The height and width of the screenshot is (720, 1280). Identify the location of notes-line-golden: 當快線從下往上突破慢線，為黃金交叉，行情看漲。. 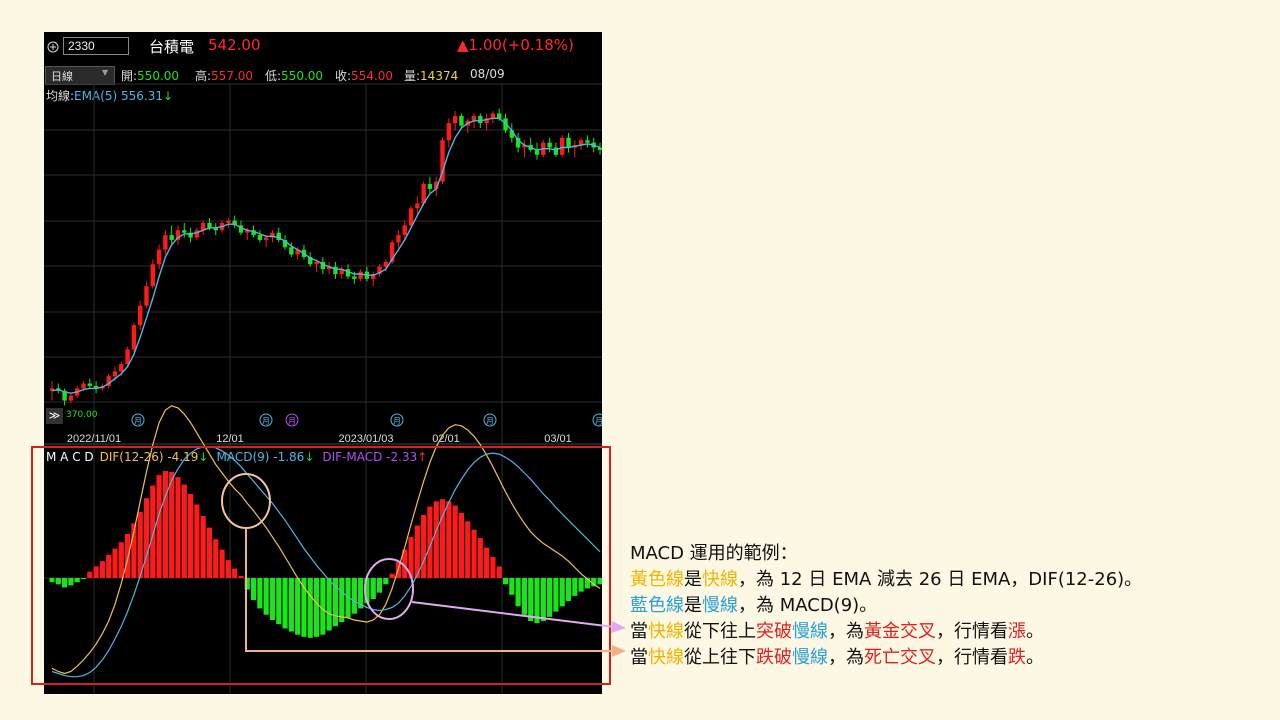
(837, 631).